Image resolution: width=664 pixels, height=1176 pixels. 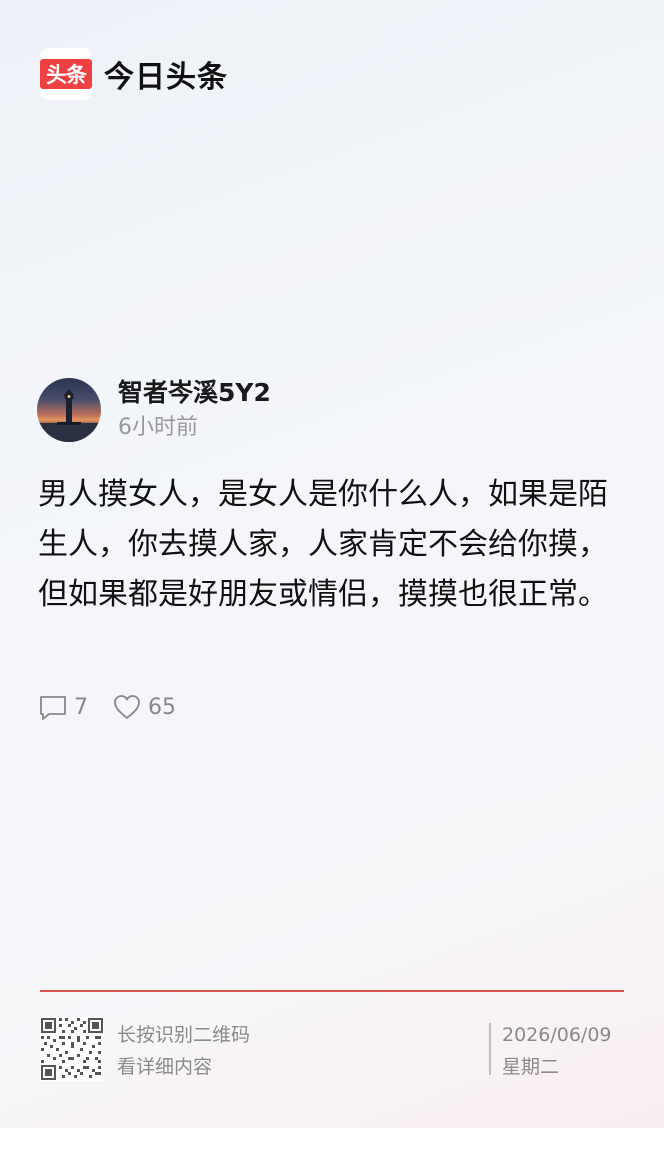 I want to click on brand-header: 头条 今日头条, so click(x=134, y=74).